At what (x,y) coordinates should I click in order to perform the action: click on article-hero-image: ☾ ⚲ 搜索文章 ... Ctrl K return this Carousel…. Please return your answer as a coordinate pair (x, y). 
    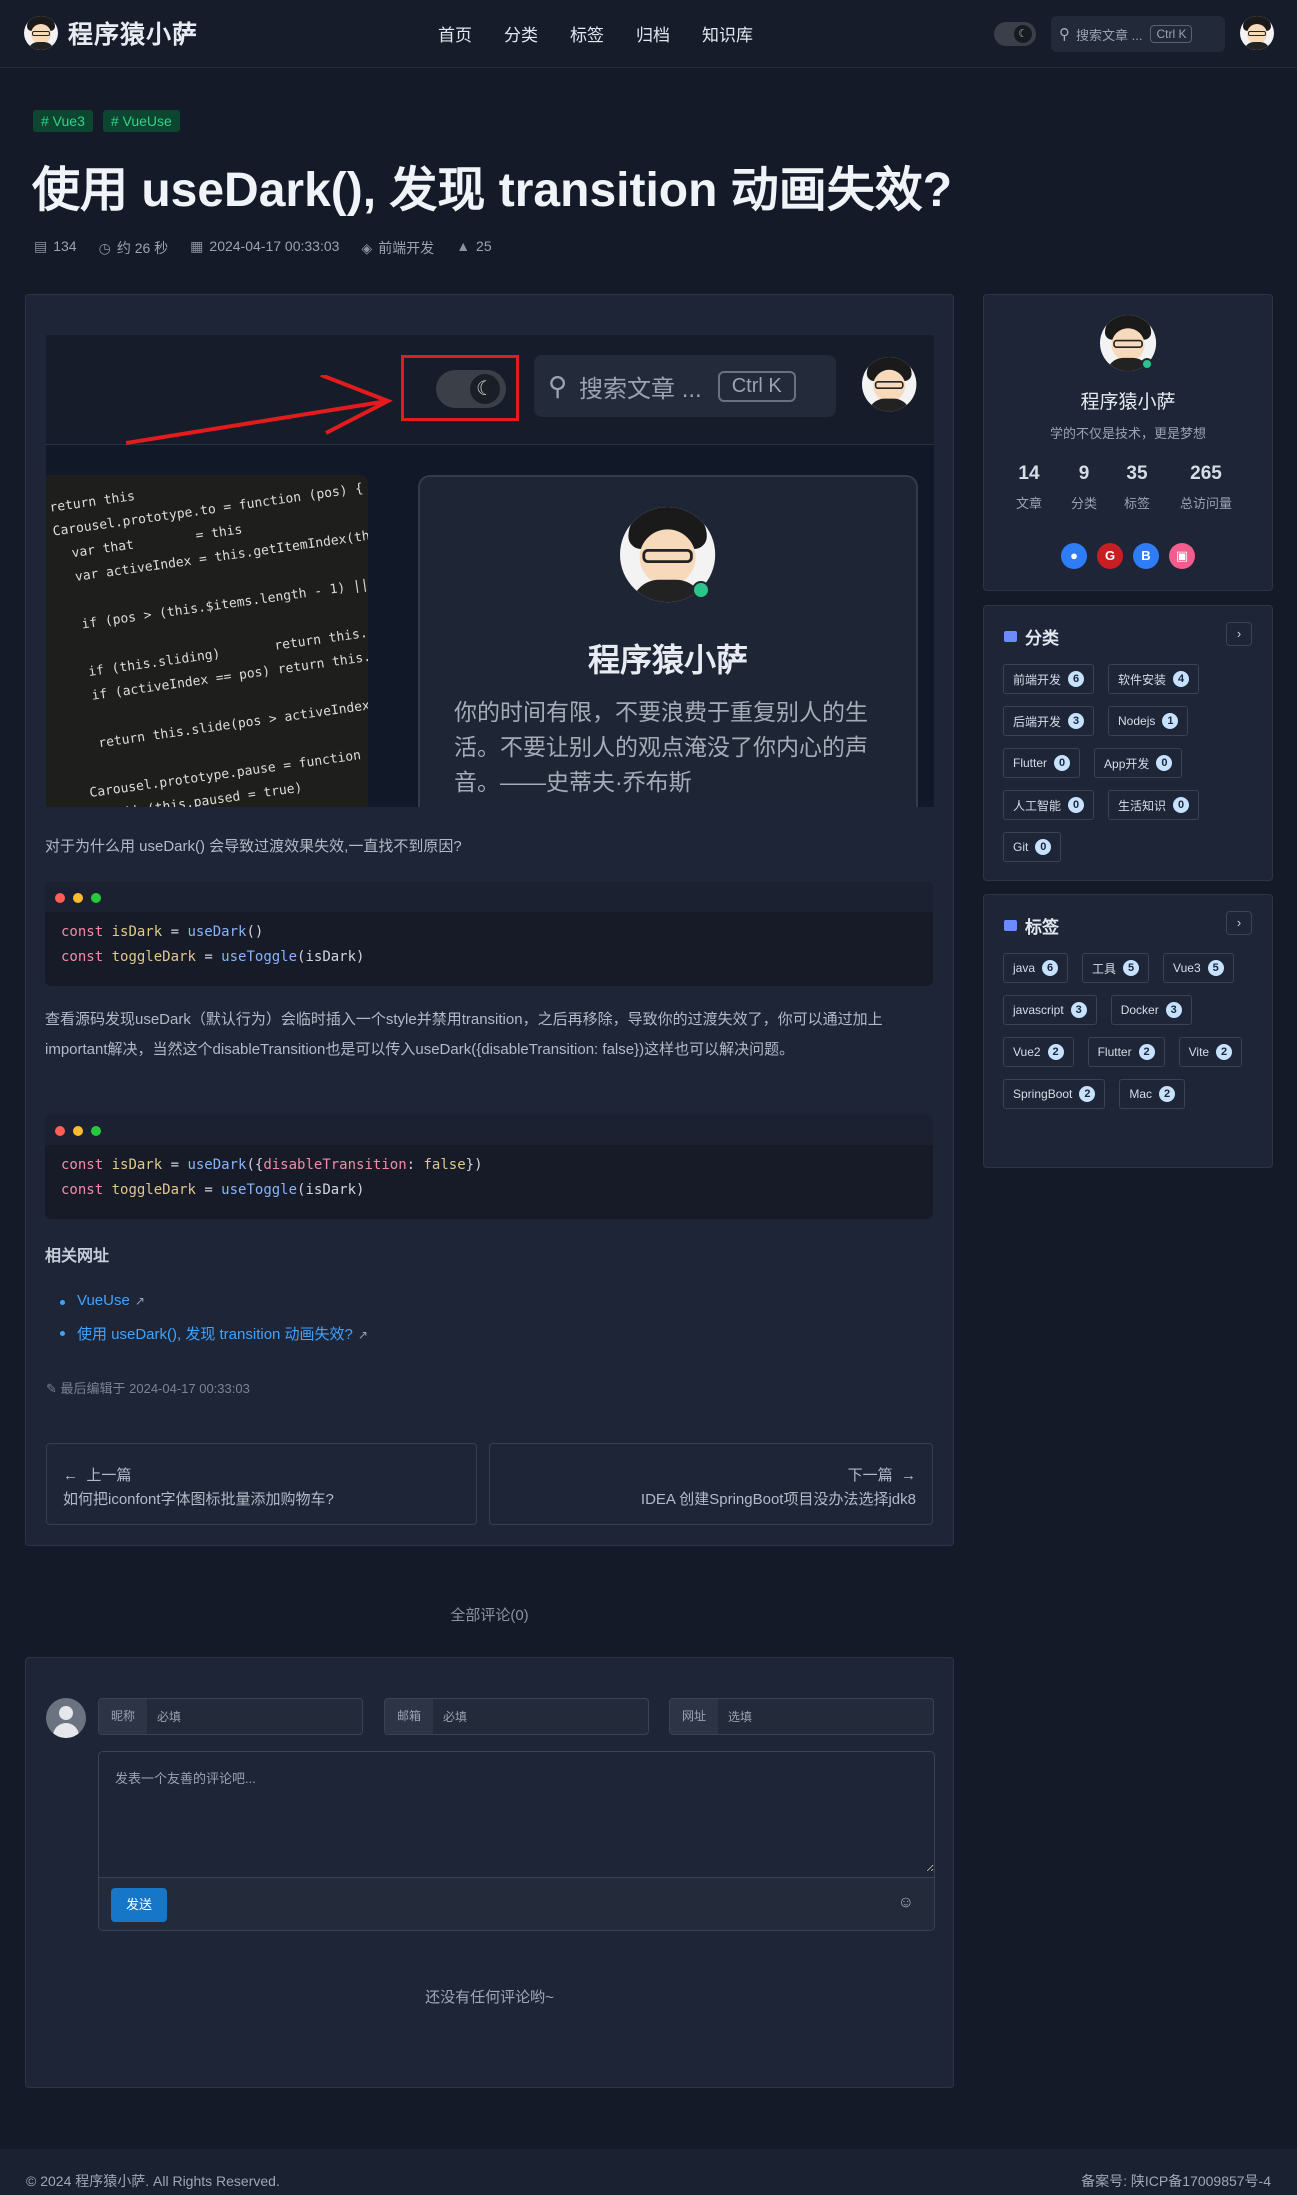
    Looking at the image, I should click on (490, 571).